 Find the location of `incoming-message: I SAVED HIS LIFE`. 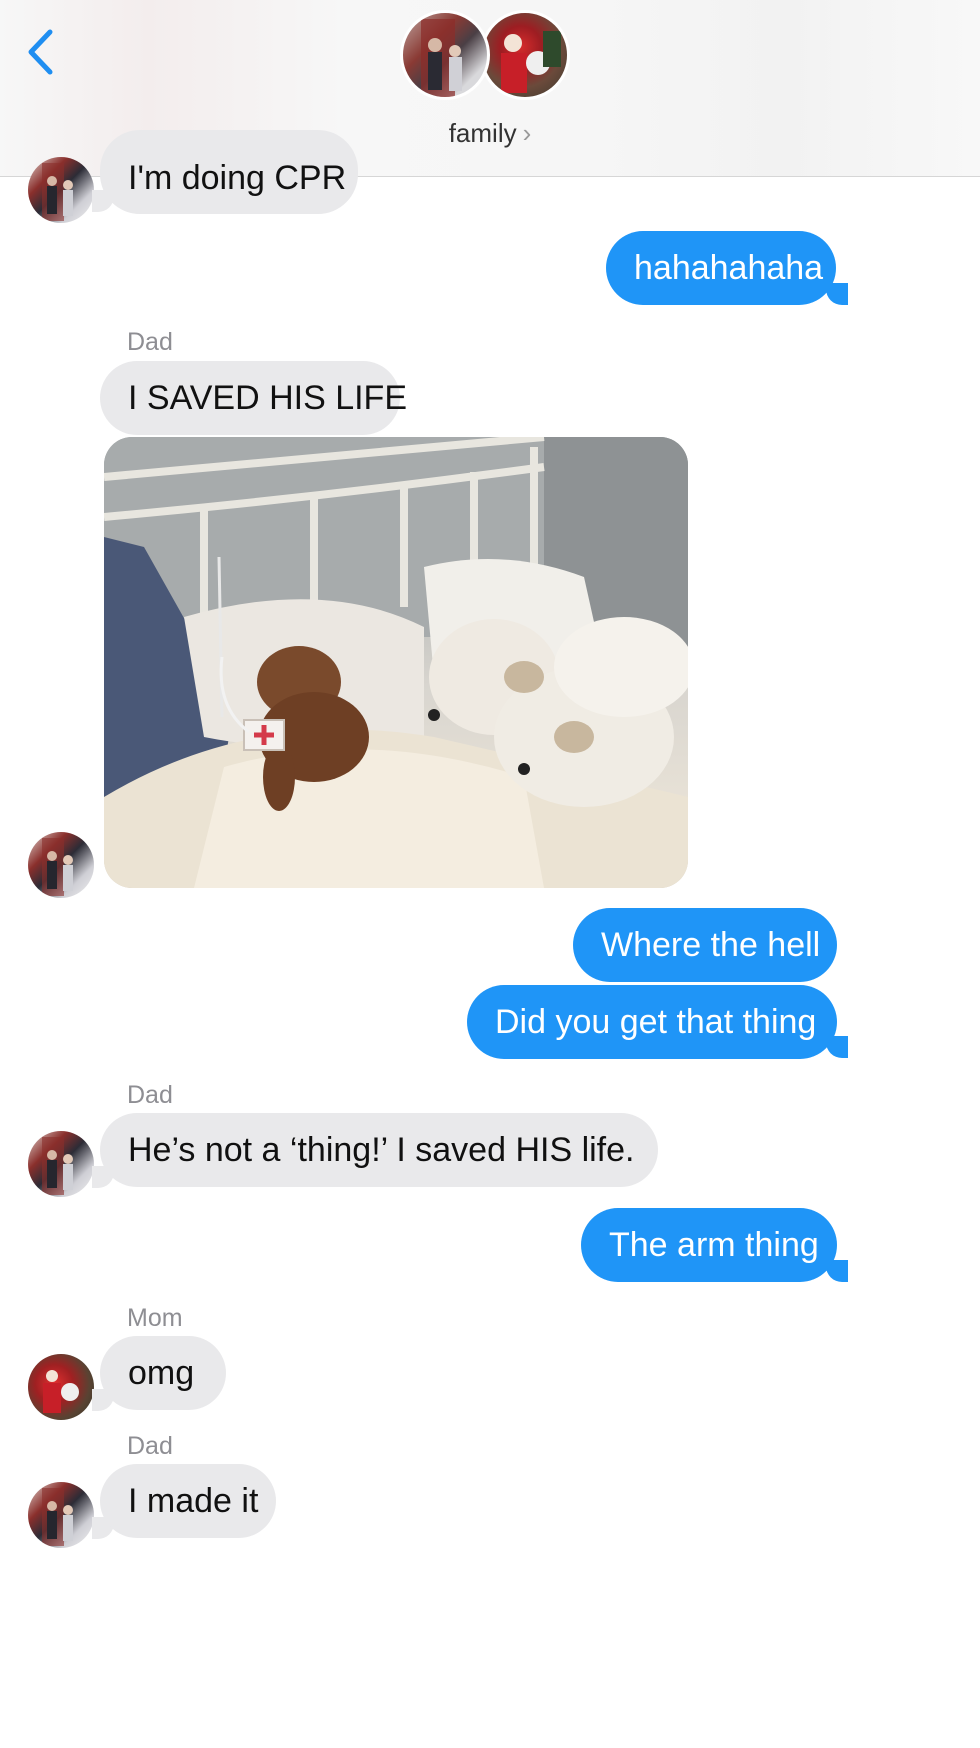

incoming-message: I SAVED HIS LIFE is located at coordinates (253, 398).